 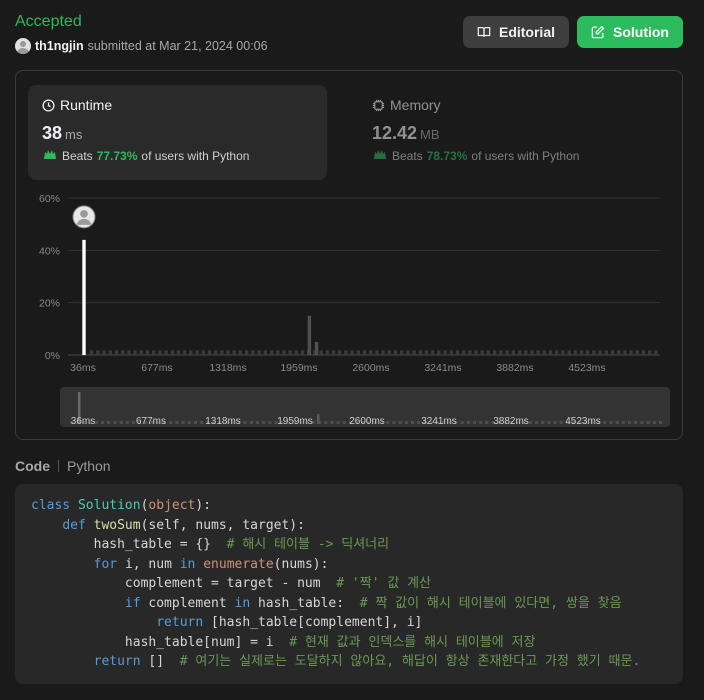 What do you see at coordinates (407, 155) in the screenshot?
I see `memory-beats-prefix: Beats` at bounding box center [407, 155].